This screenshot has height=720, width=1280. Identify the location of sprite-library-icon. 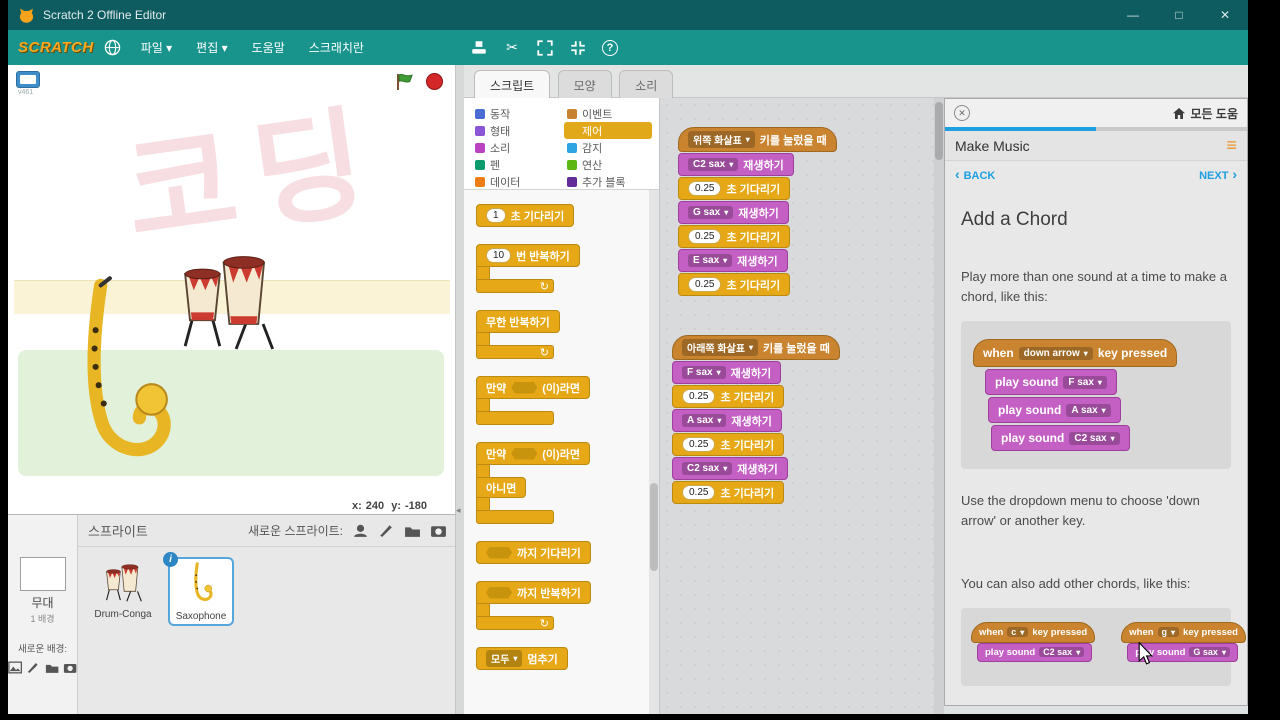
(360, 530).